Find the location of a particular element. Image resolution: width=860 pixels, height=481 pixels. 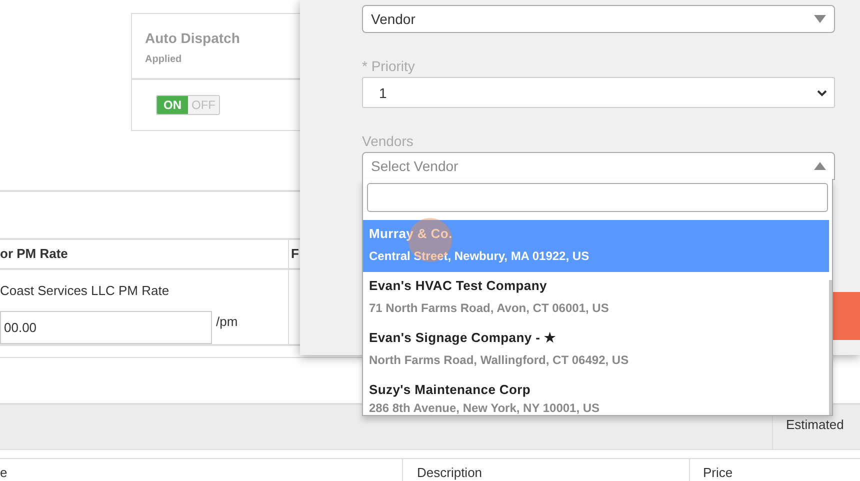

unit-label: /pm is located at coordinates (227, 321).